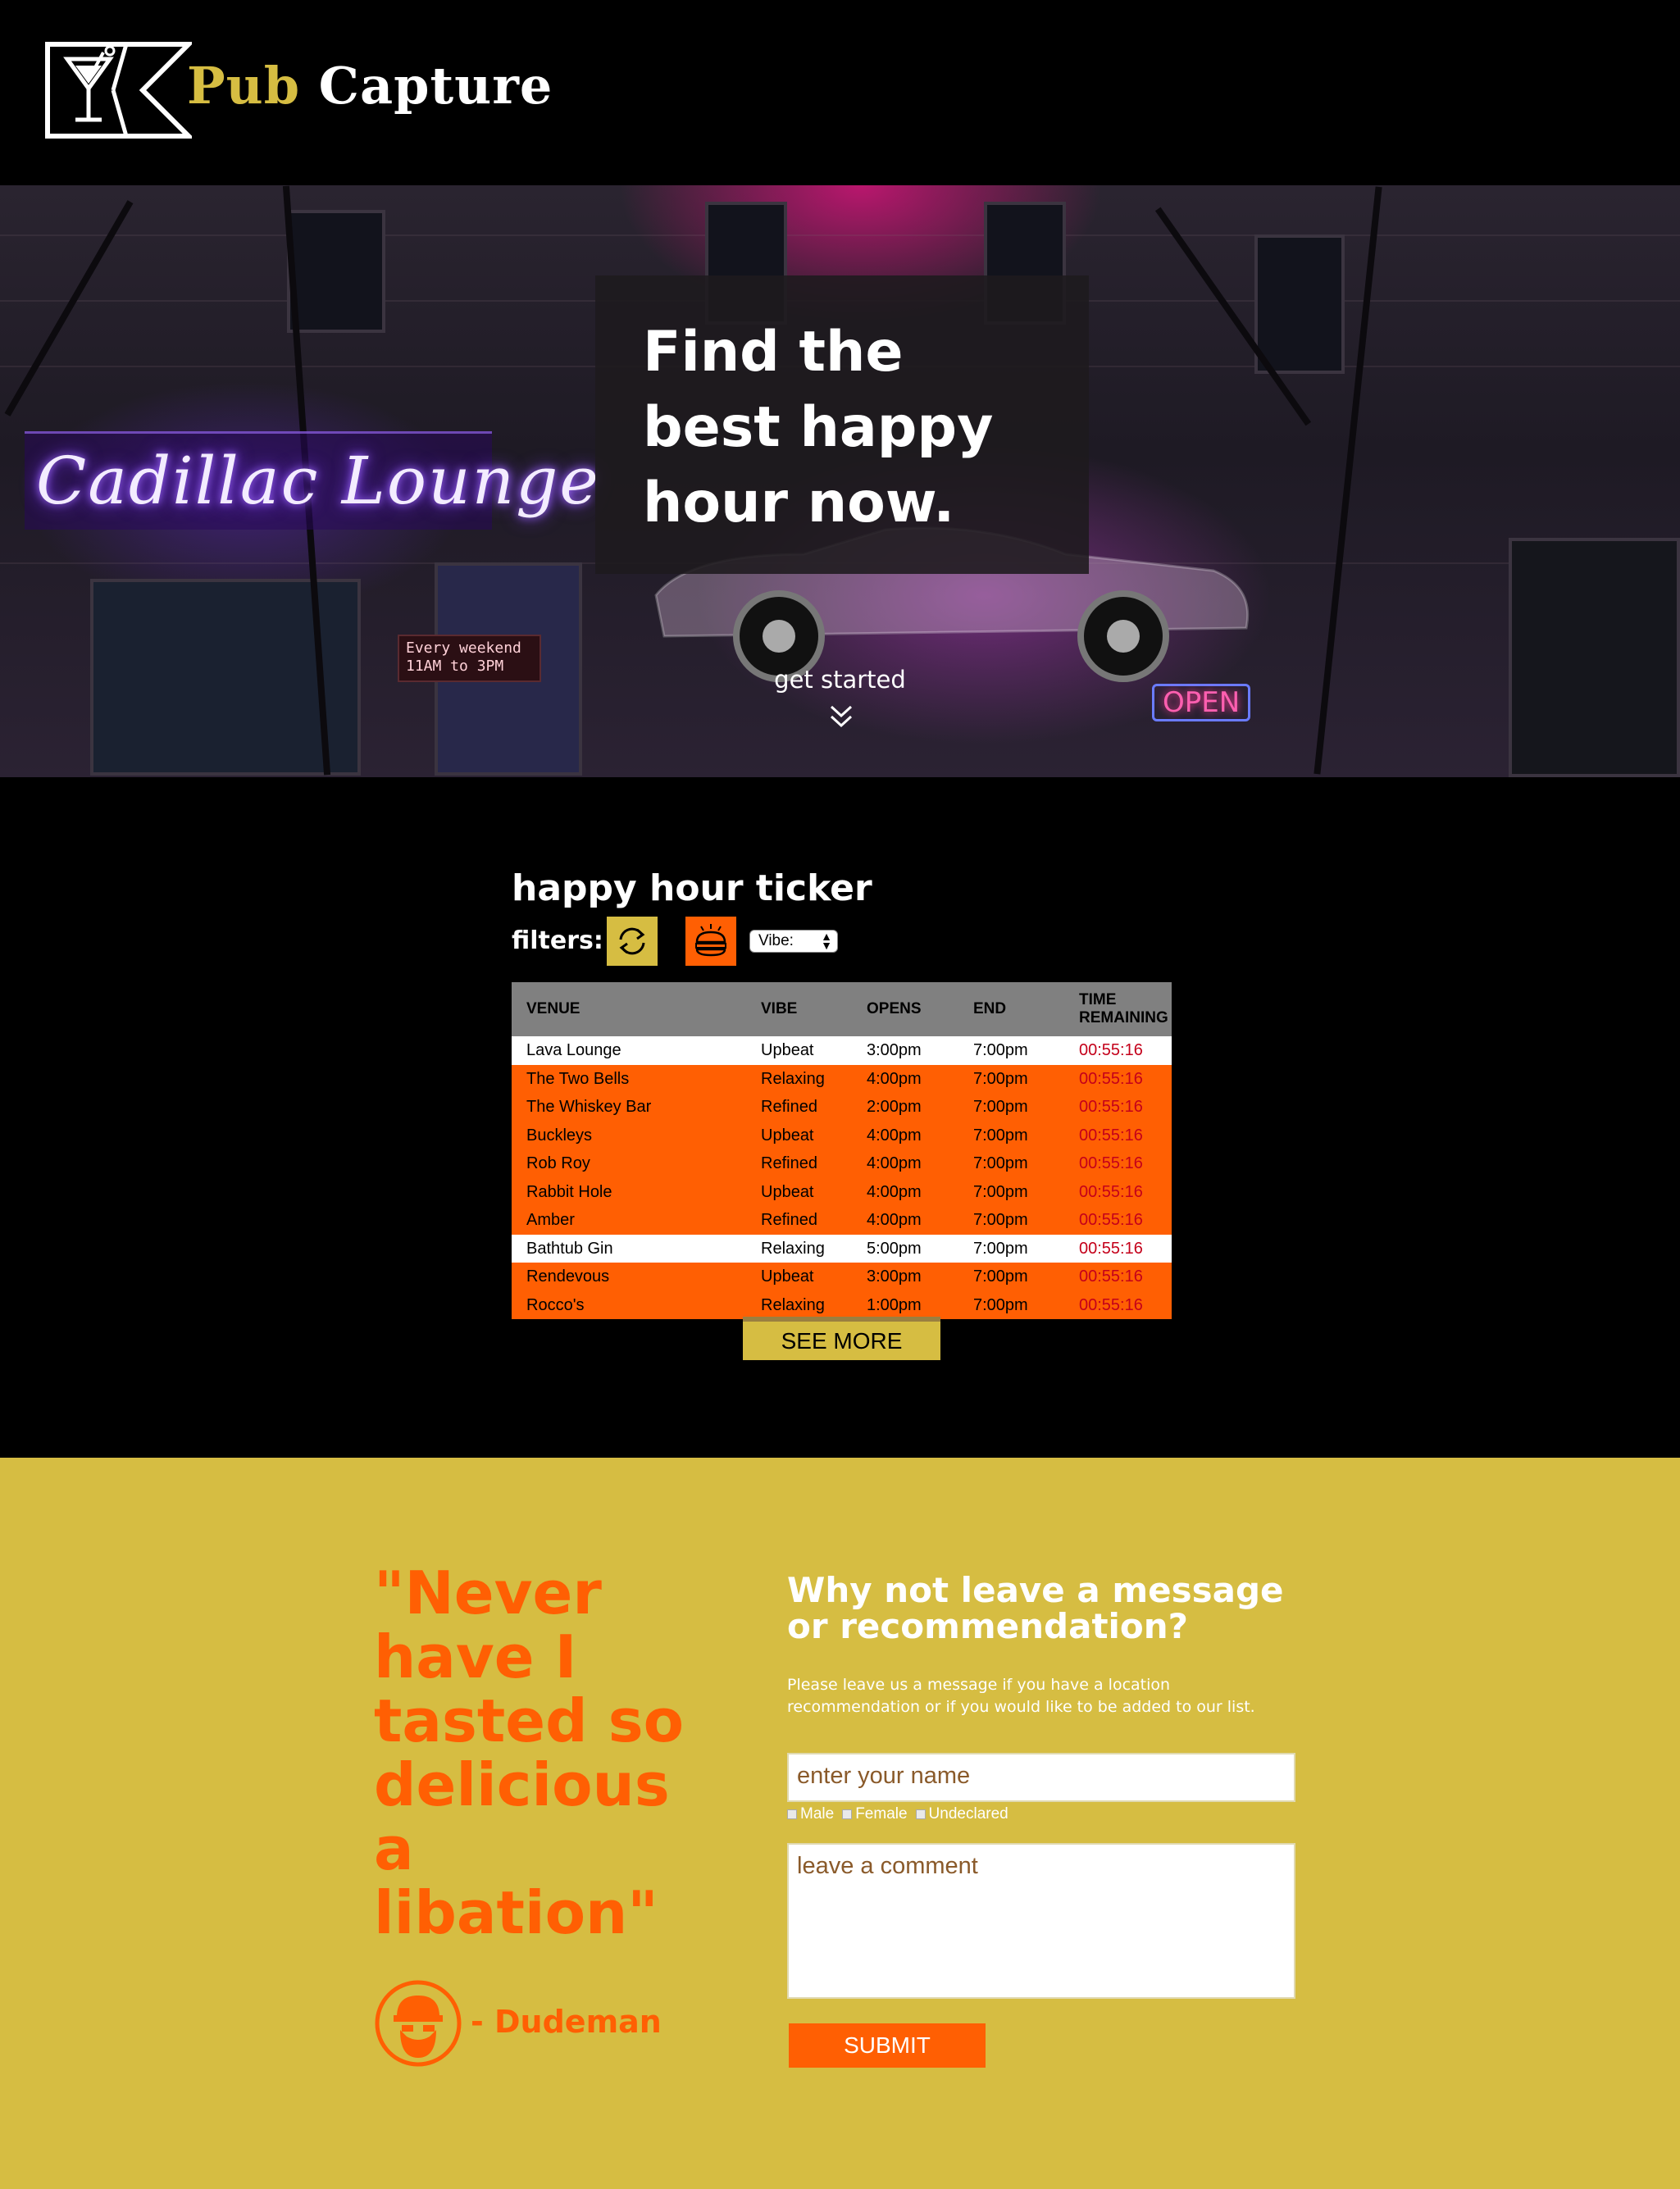 Image resolution: width=1680 pixels, height=2189 pixels. What do you see at coordinates (842, 1191) in the screenshot?
I see `table-row: Rabbit Hole Upbeat 4:00pm 7:00pm 00:55:16` at bounding box center [842, 1191].